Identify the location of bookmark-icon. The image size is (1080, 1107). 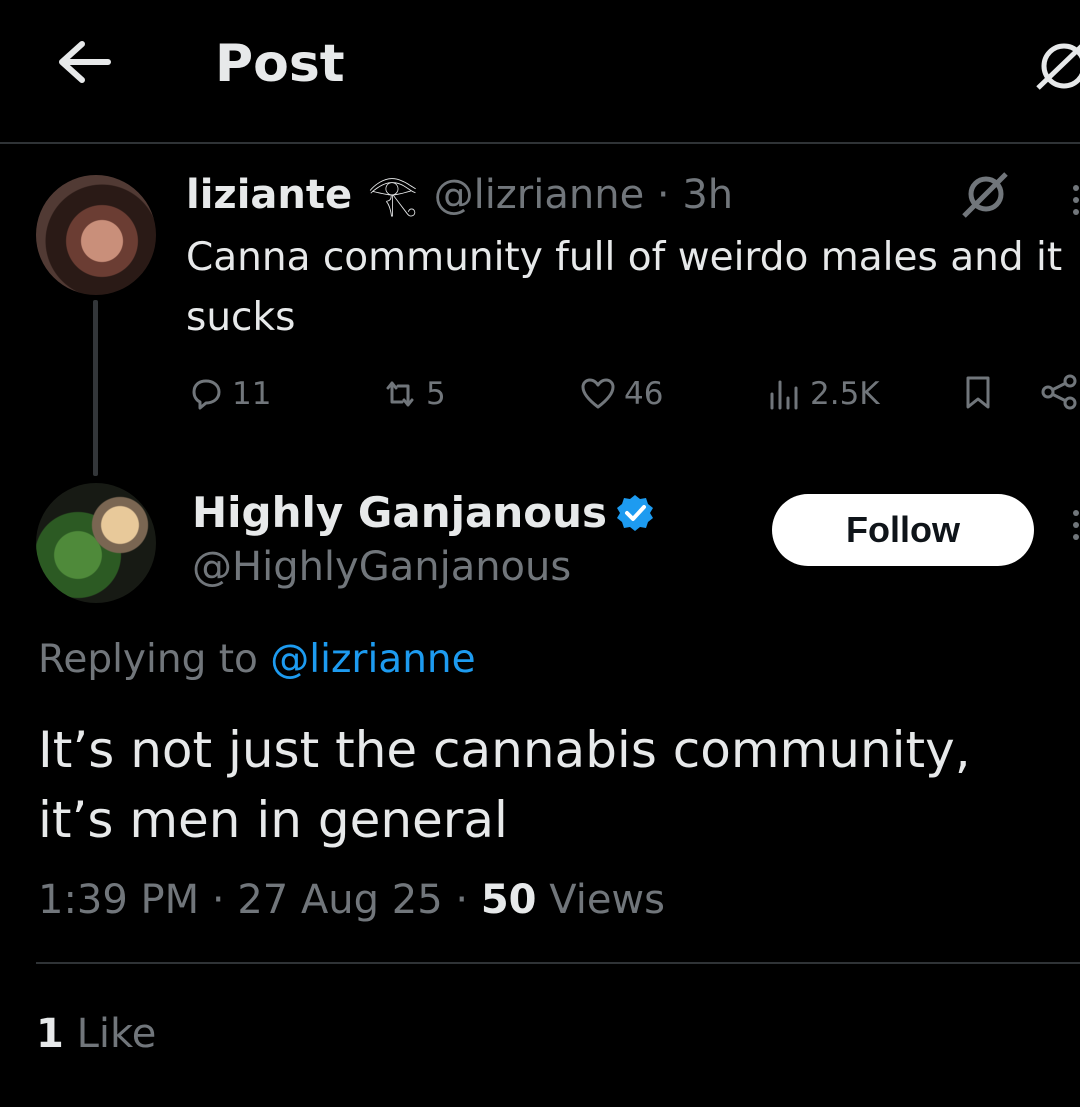
(978, 392).